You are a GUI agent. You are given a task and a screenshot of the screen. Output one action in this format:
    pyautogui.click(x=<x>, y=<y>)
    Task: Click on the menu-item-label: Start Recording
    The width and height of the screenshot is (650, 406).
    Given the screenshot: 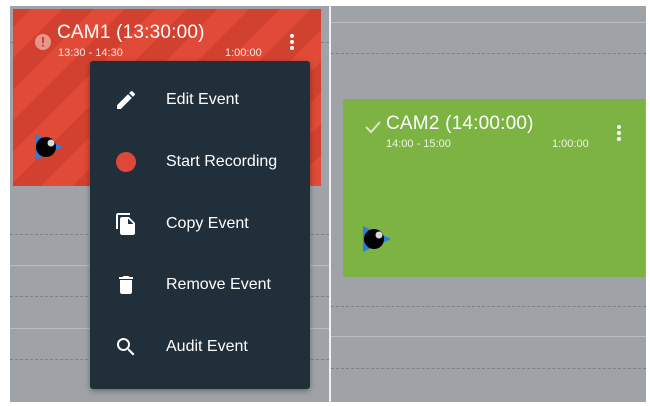 What is the action you would take?
    pyautogui.click(x=222, y=161)
    